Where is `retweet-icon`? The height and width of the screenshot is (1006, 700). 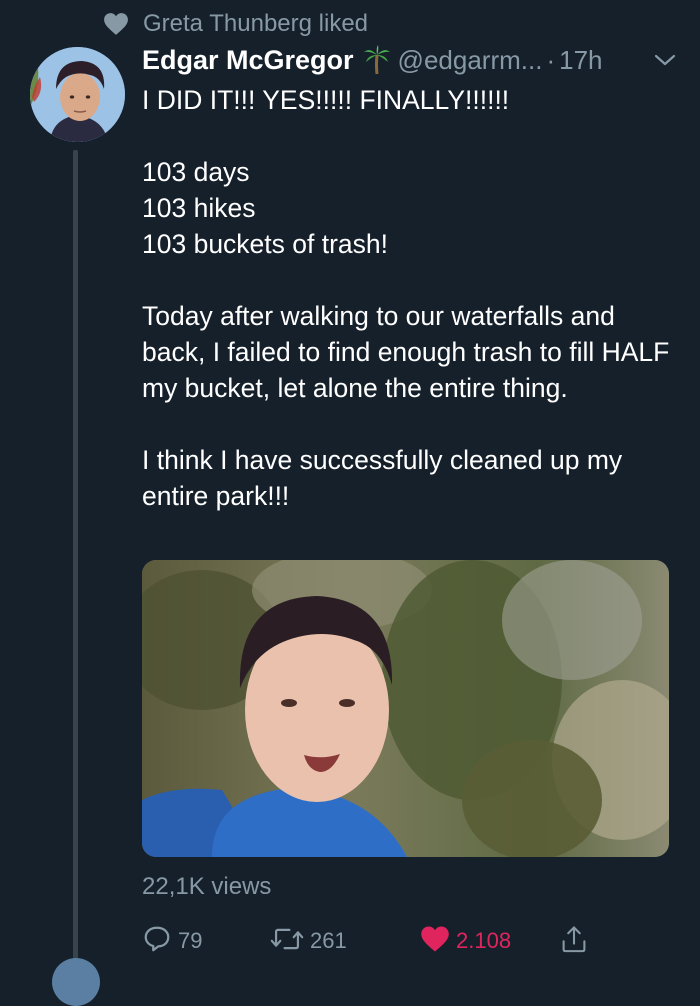
retweet-icon is located at coordinates (287, 941).